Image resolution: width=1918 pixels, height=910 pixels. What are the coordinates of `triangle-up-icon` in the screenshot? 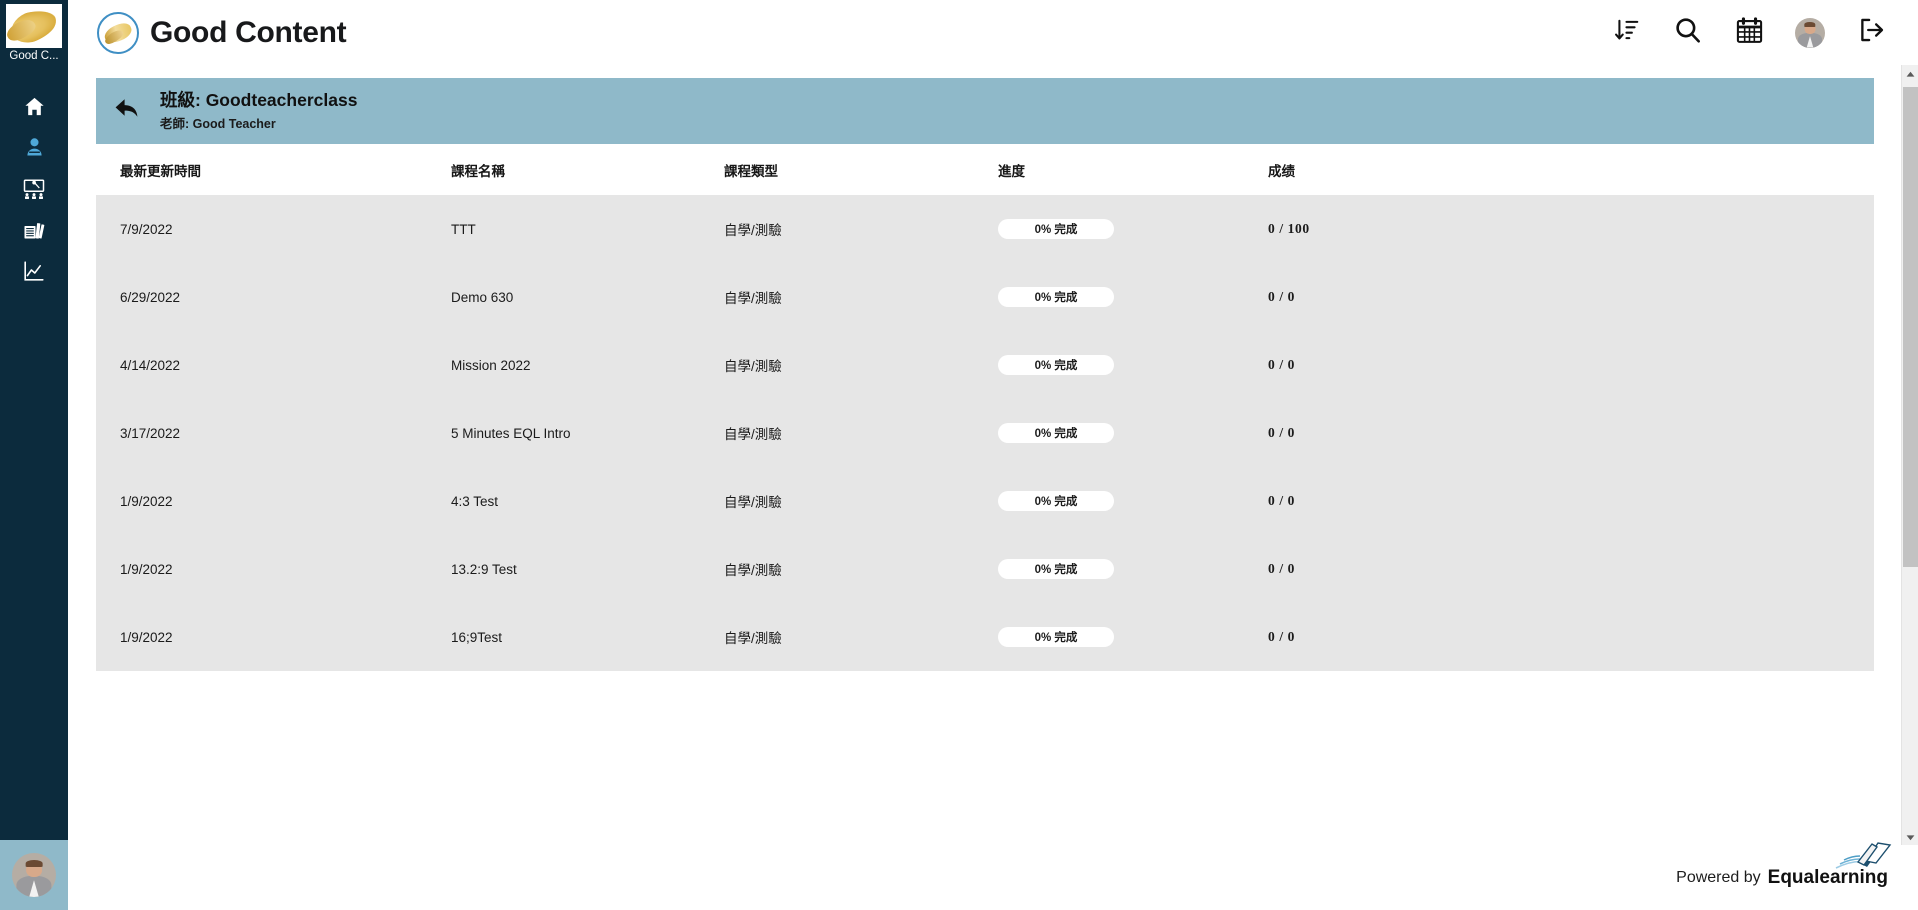 It's located at (1910, 74).